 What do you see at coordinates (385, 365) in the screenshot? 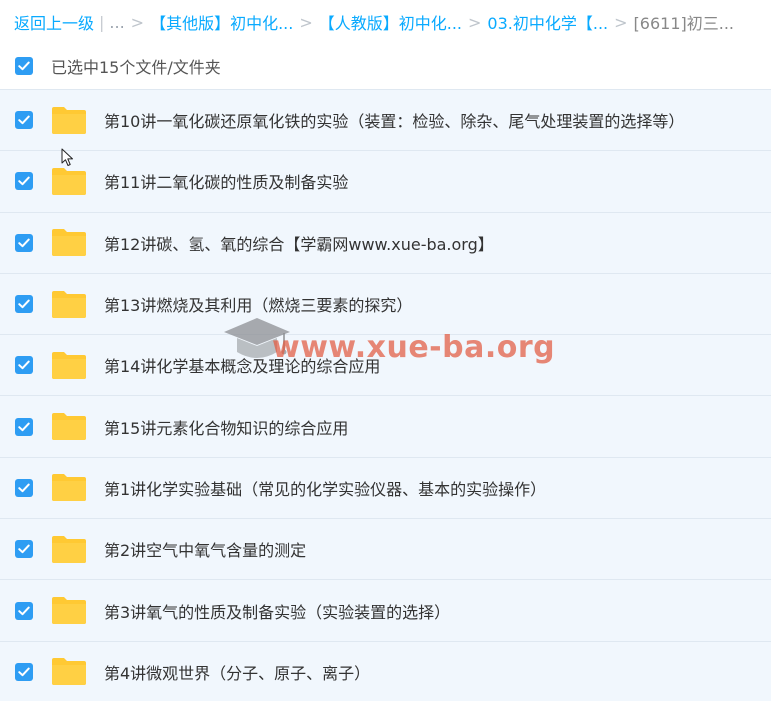
I see `file-row: 第14讲化学基本概念及理论的综合应用` at bounding box center [385, 365].